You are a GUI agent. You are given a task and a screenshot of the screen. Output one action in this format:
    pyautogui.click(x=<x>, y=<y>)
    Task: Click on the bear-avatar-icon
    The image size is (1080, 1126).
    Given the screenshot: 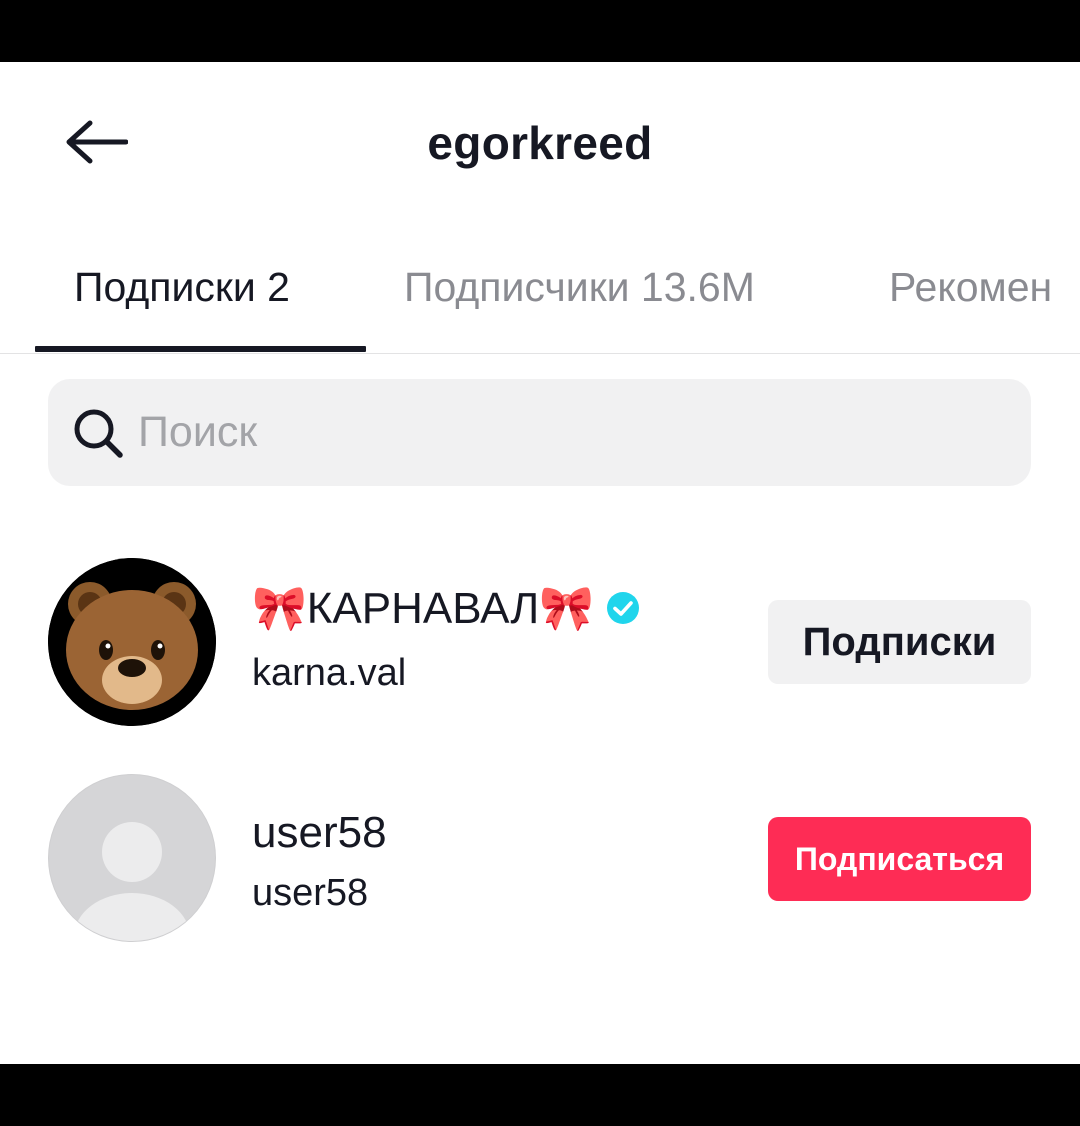 What is the action you would take?
    pyautogui.click(x=132, y=642)
    